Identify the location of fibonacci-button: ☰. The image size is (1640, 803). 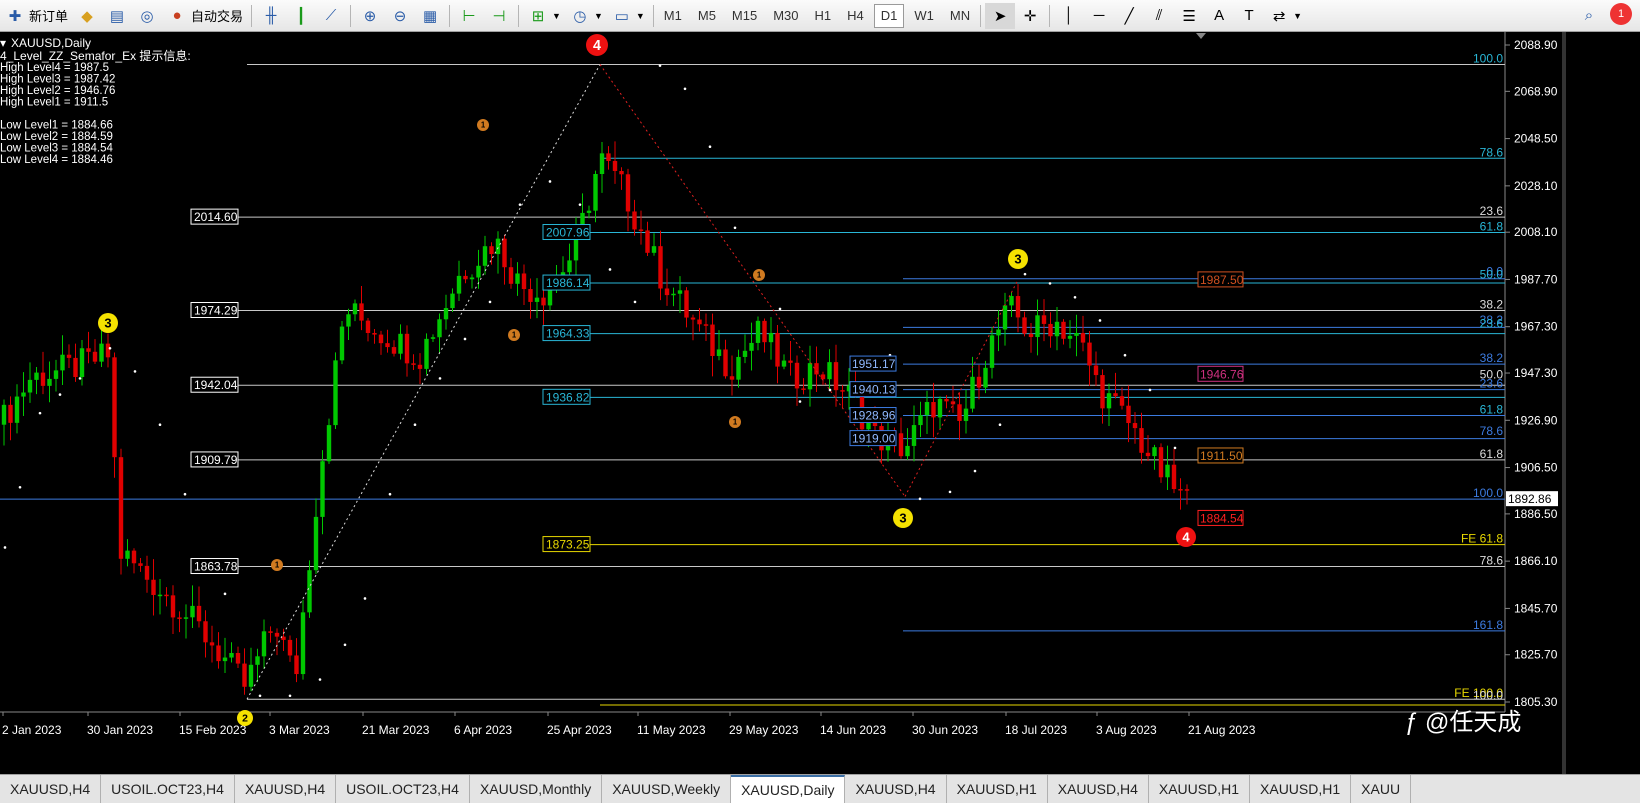
(1189, 16).